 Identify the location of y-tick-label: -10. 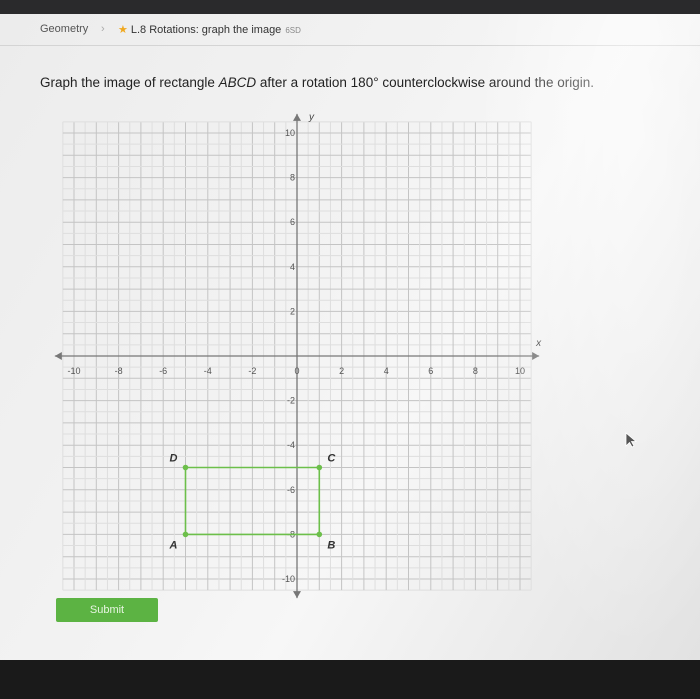
(288, 579).